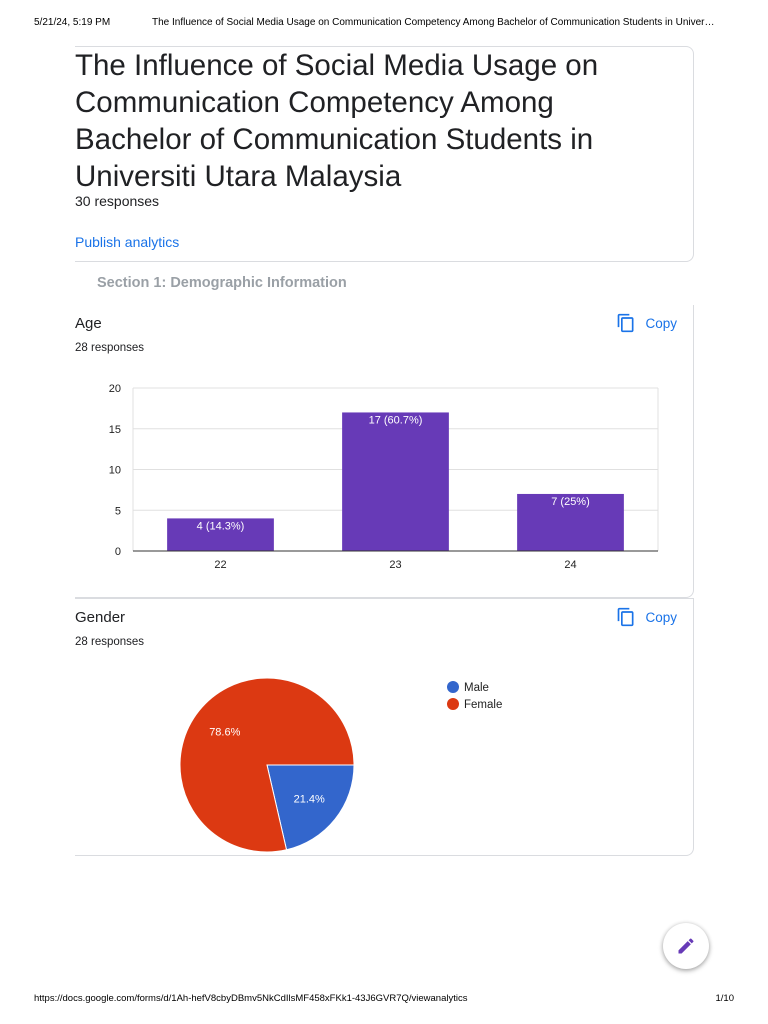 Image resolution: width=768 pixels, height=1024 pixels. I want to click on legend-label: Male, so click(476, 688).